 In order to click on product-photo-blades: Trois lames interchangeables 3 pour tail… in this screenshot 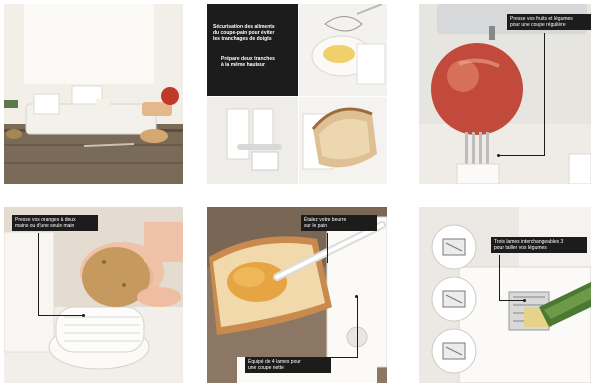, I will do `click(505, 295)`.